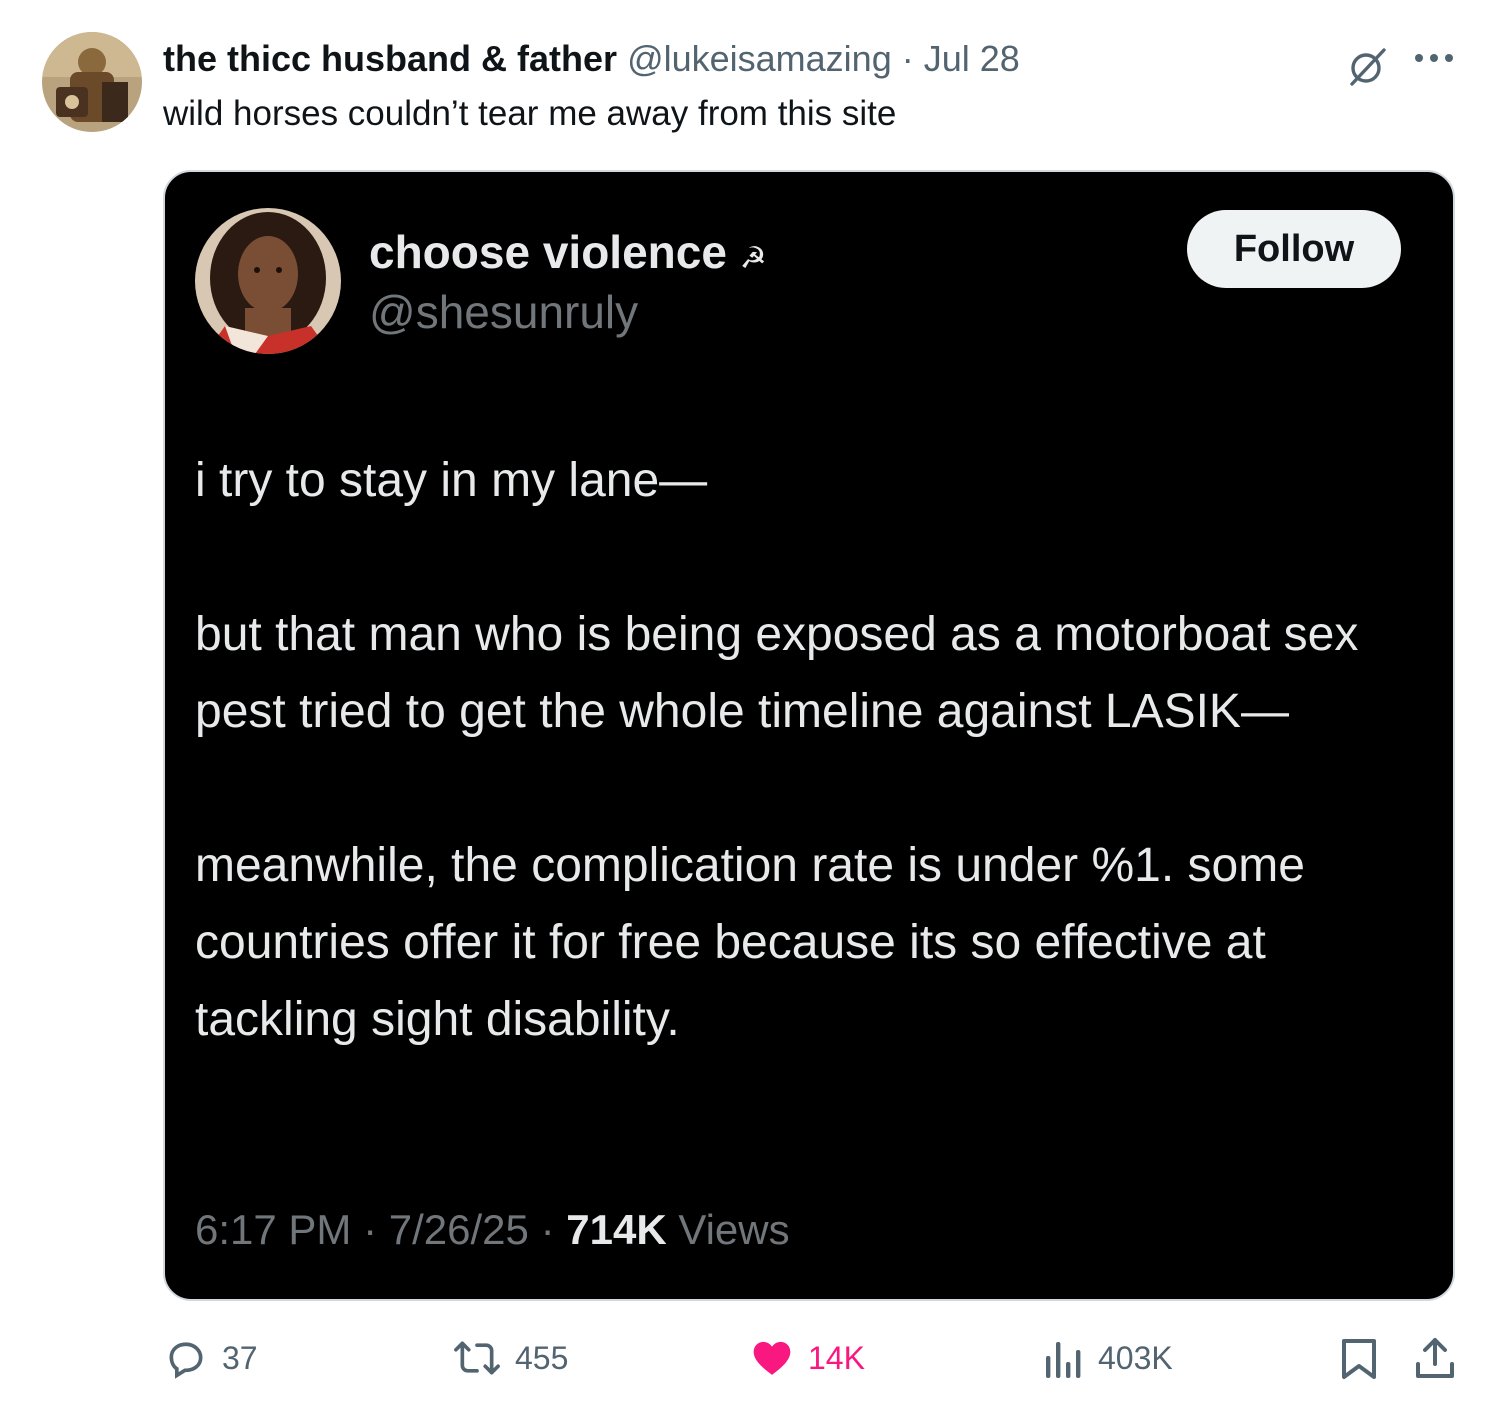  What do you see at coordinates (734, 1229) in the screenshot?
I see `quoted-views-label: Views` at bounding box center [734, 1229].